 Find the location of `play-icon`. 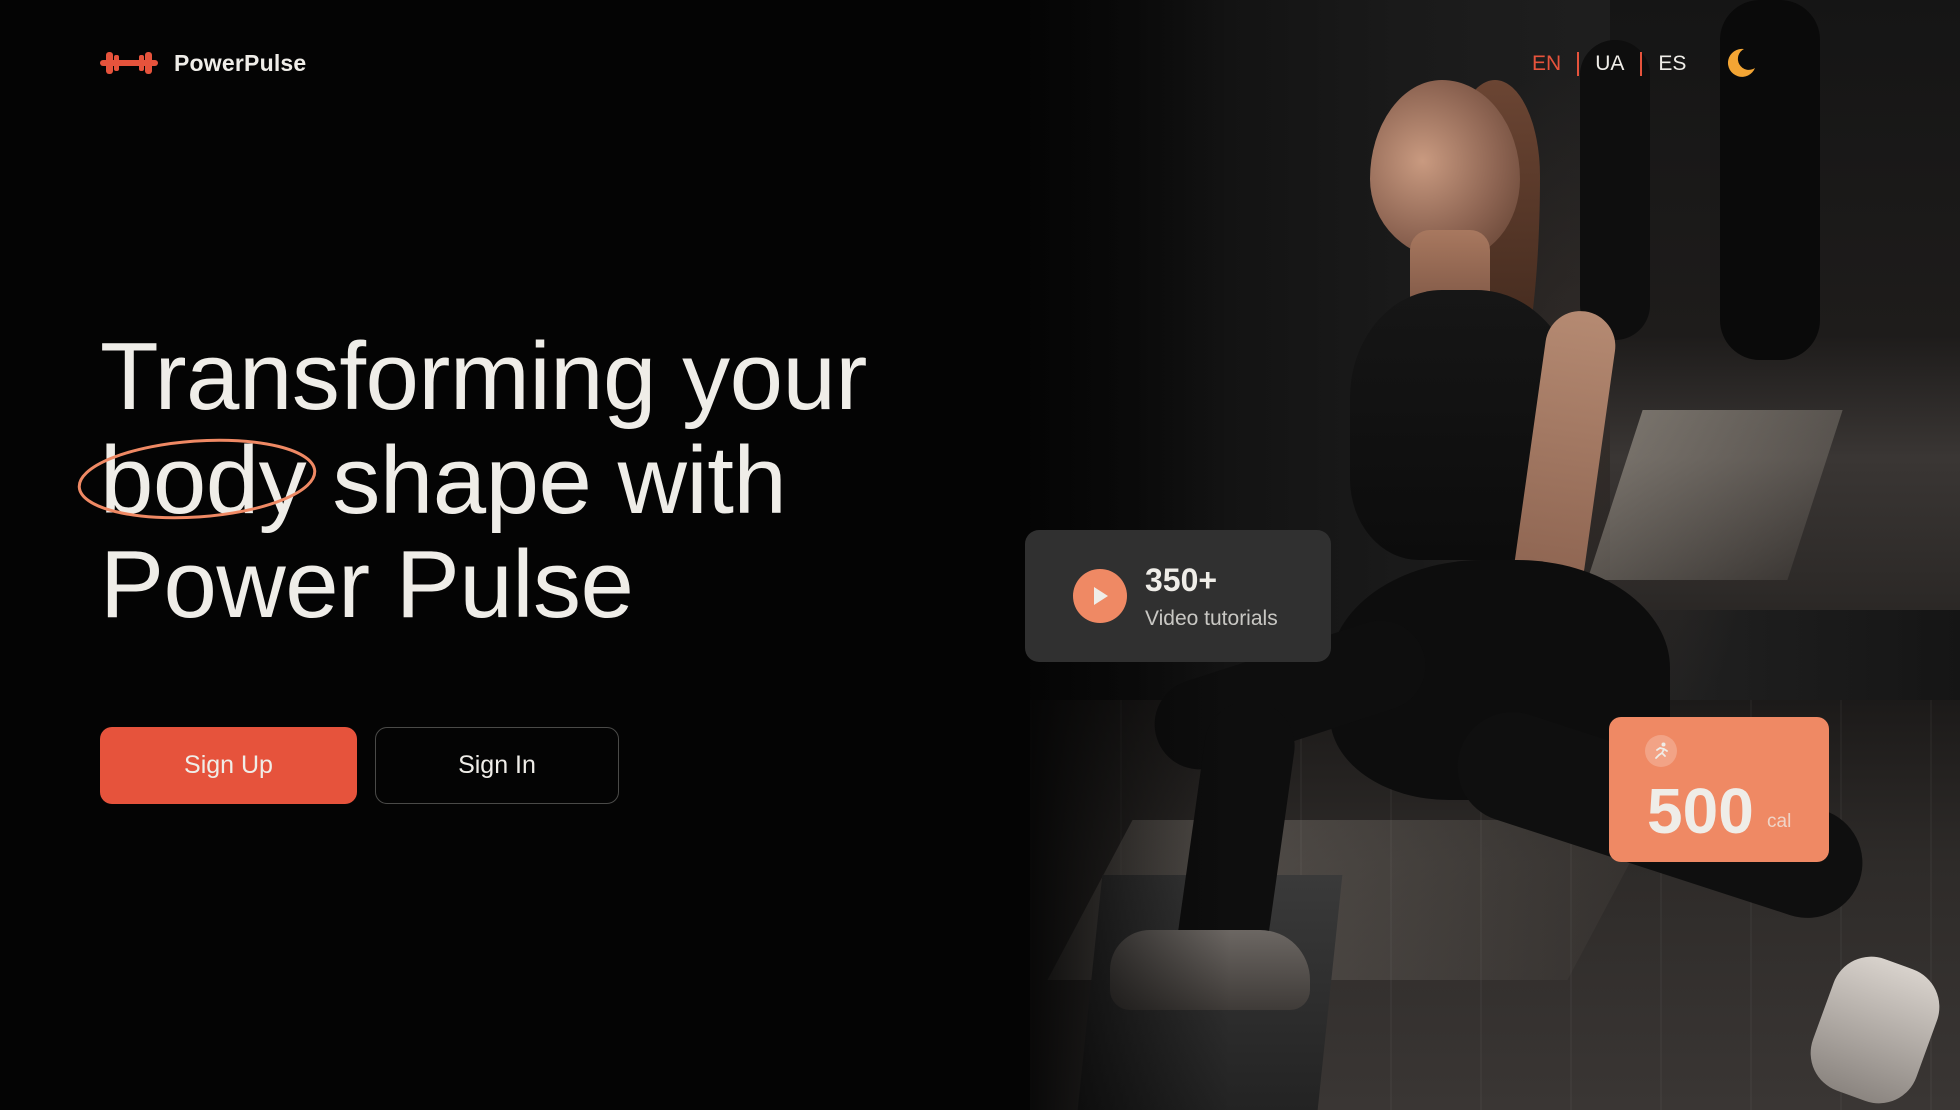

play-icon is located at coordinates (1101, 596).